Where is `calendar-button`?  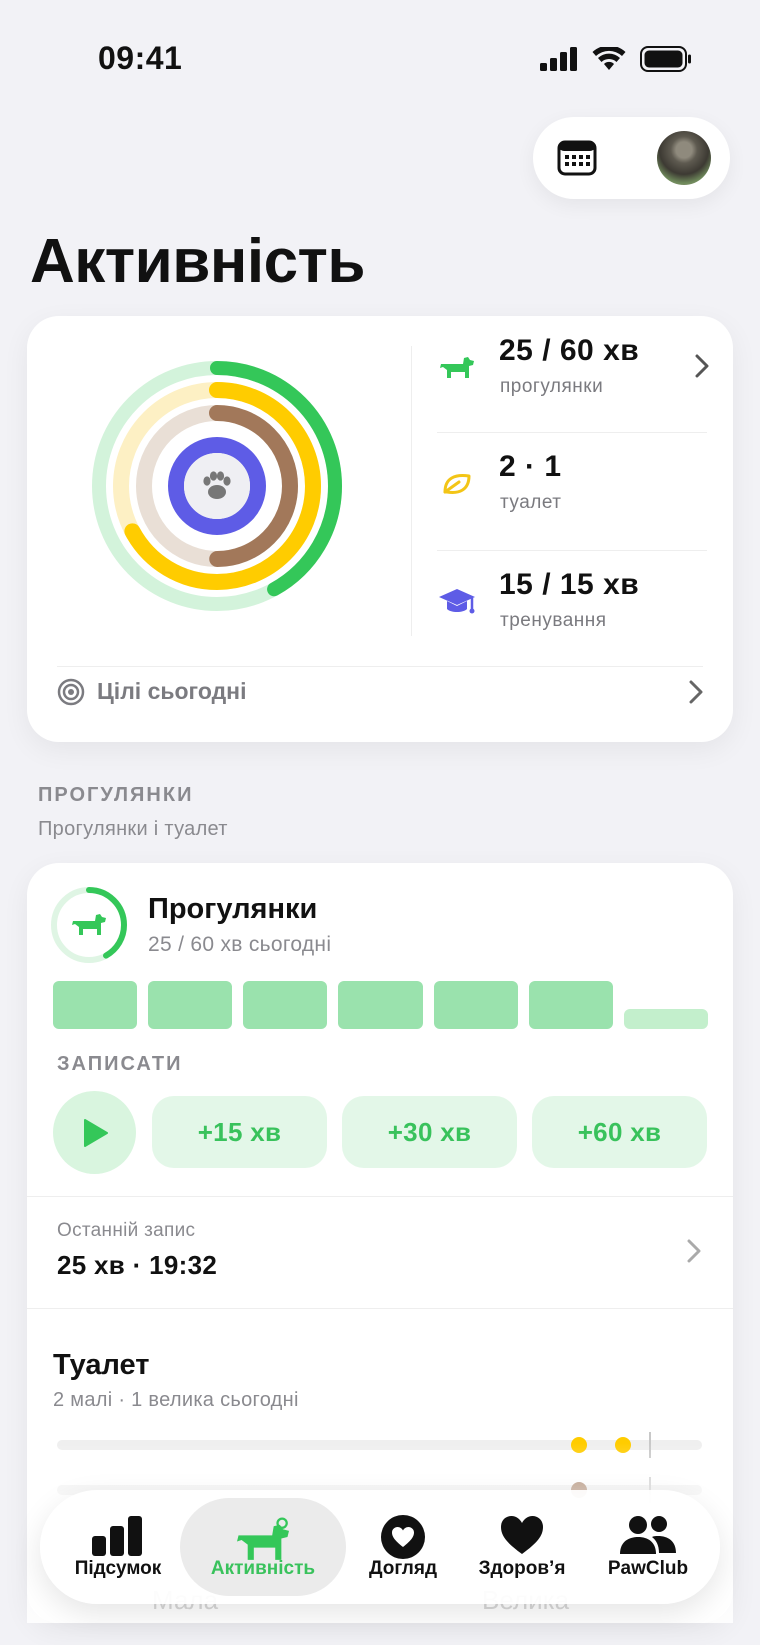
calendar-button is located at coordinates (577, 158).